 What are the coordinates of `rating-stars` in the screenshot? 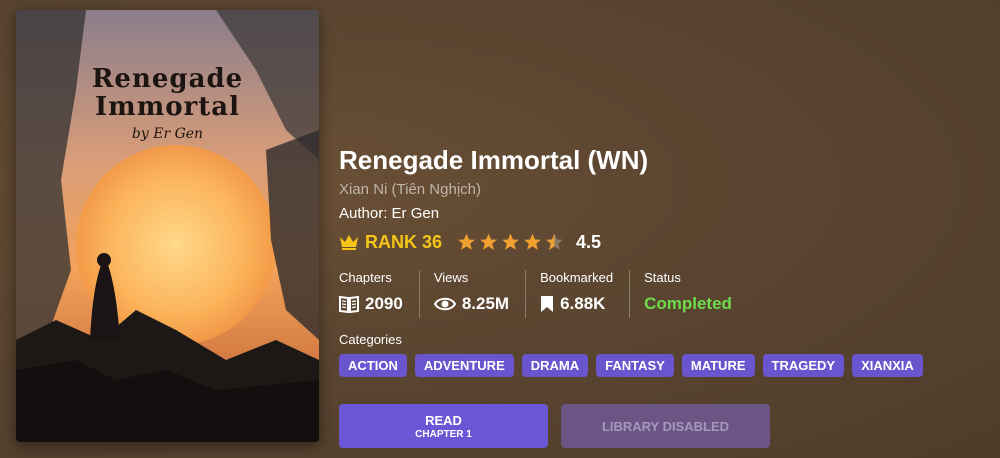 It's located at (511, 242).